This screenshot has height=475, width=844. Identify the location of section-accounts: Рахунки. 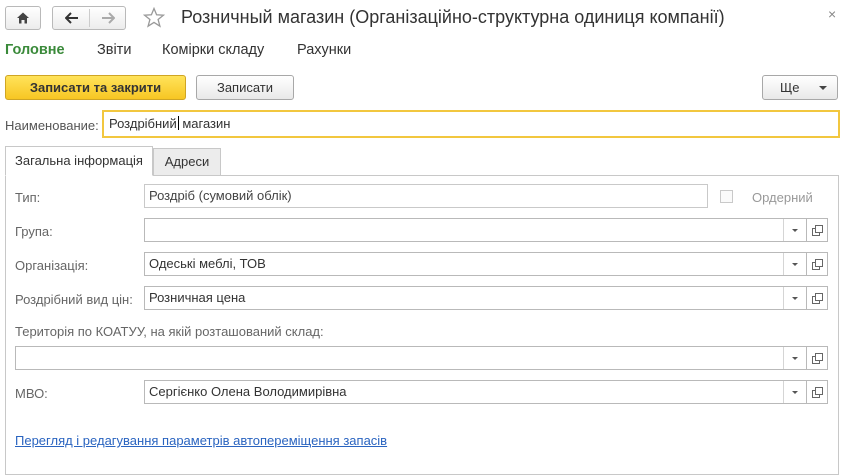
(324, 50).